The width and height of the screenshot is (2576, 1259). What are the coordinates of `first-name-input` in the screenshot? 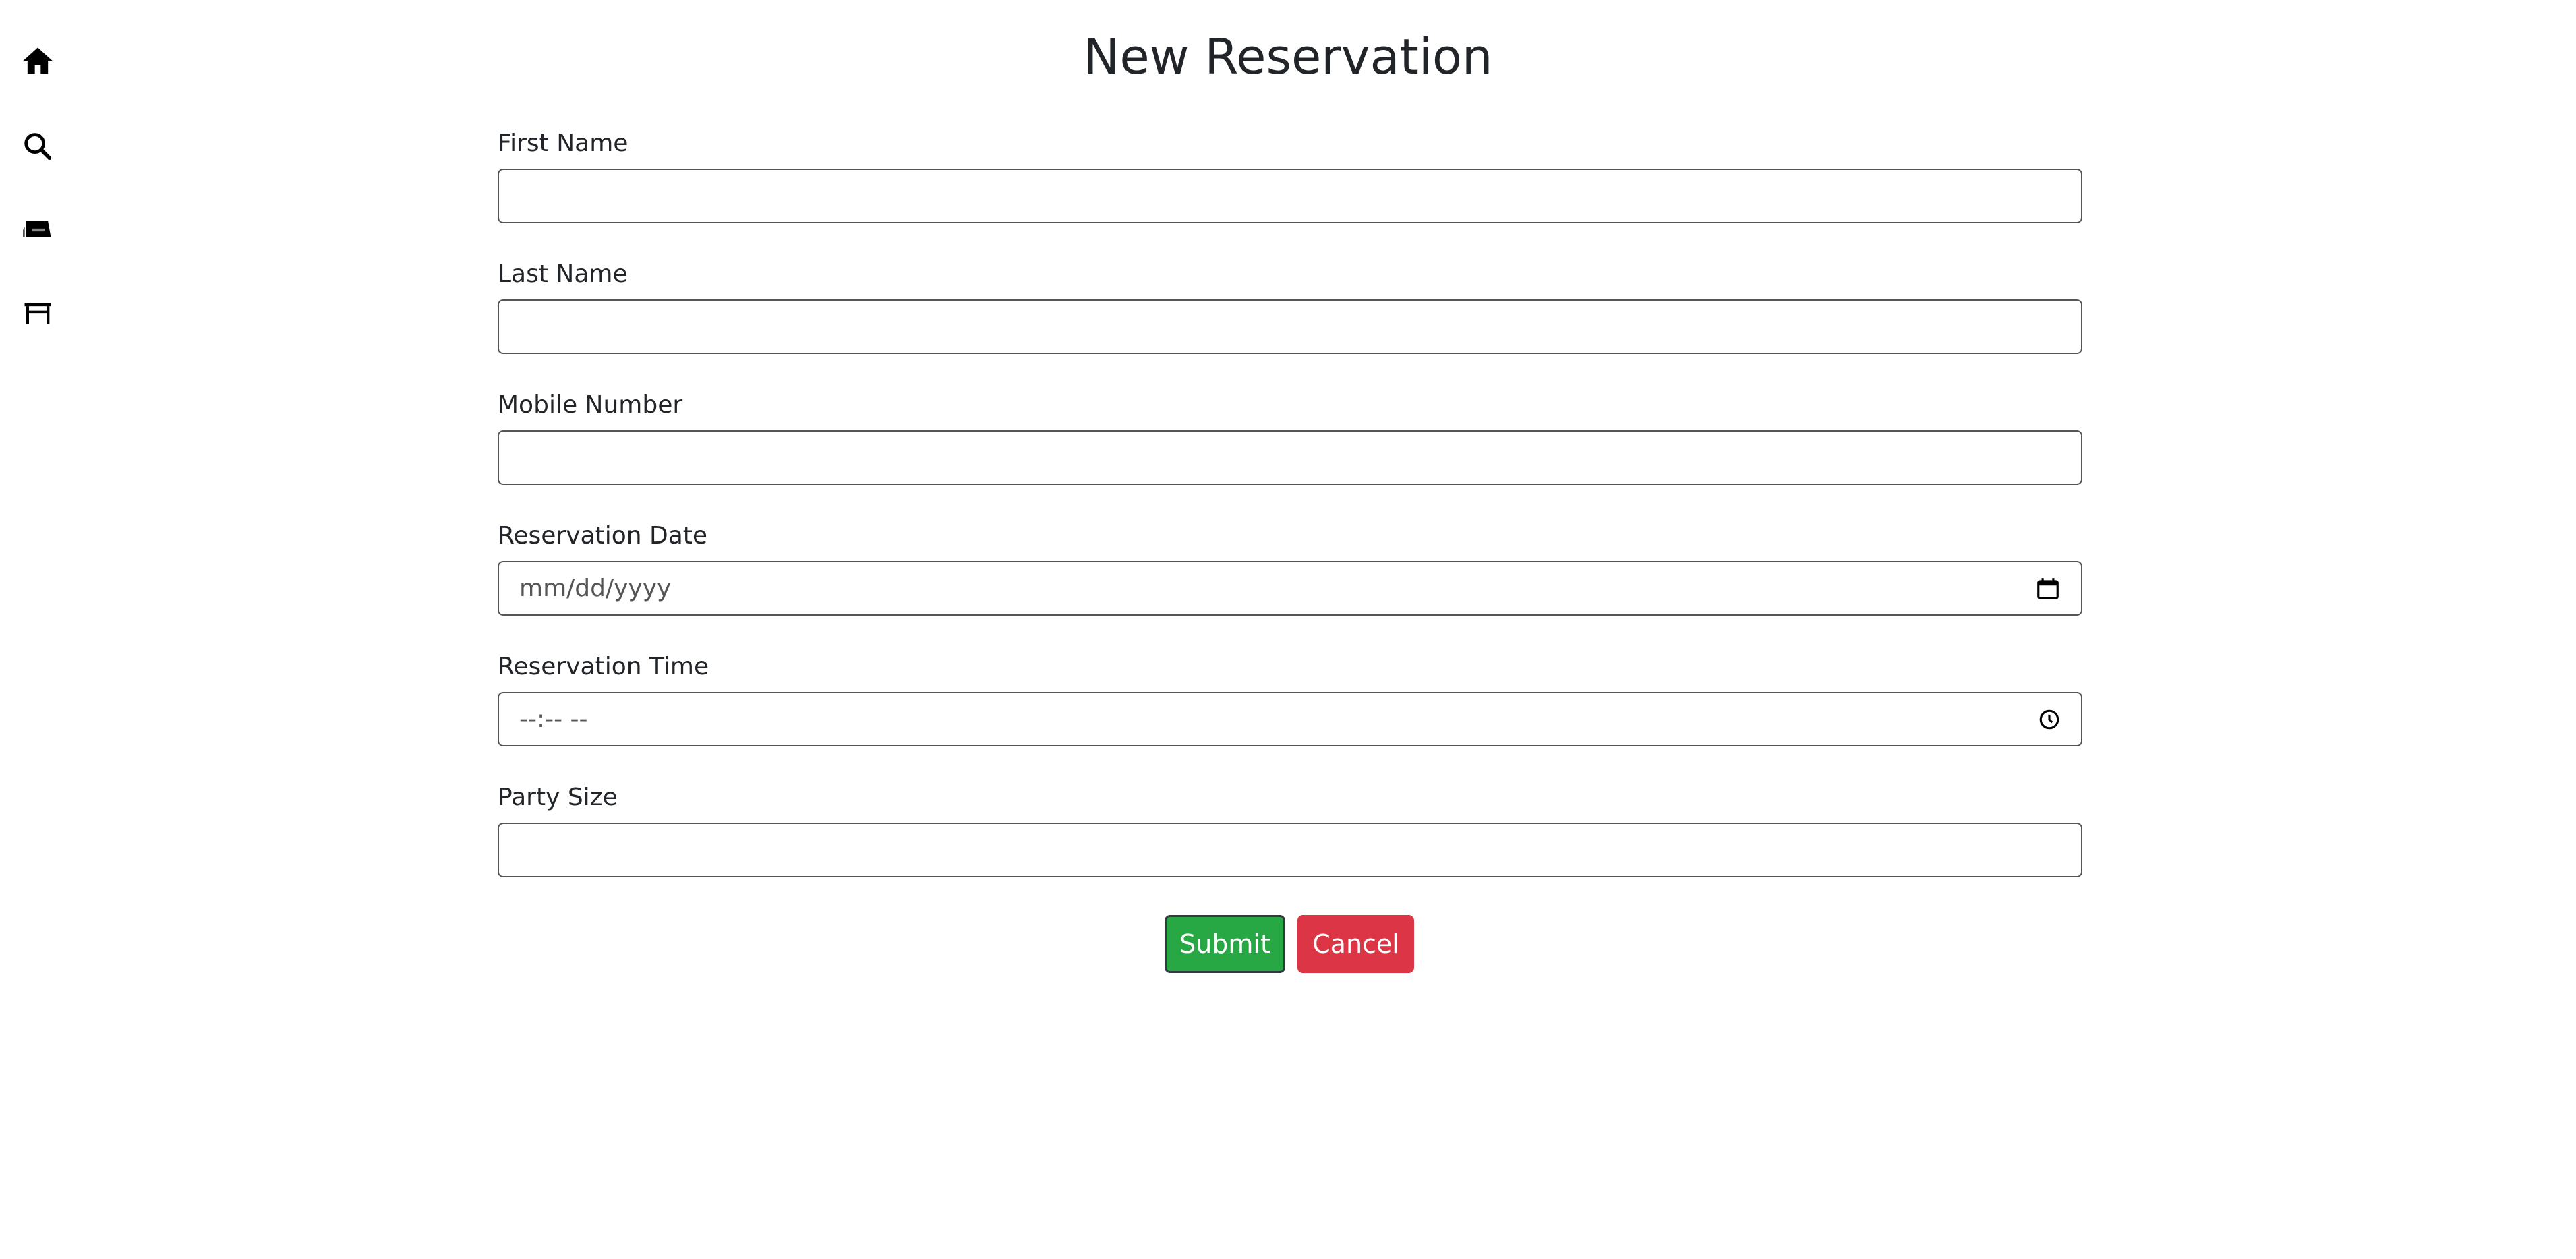 It's located at (1290, 196).